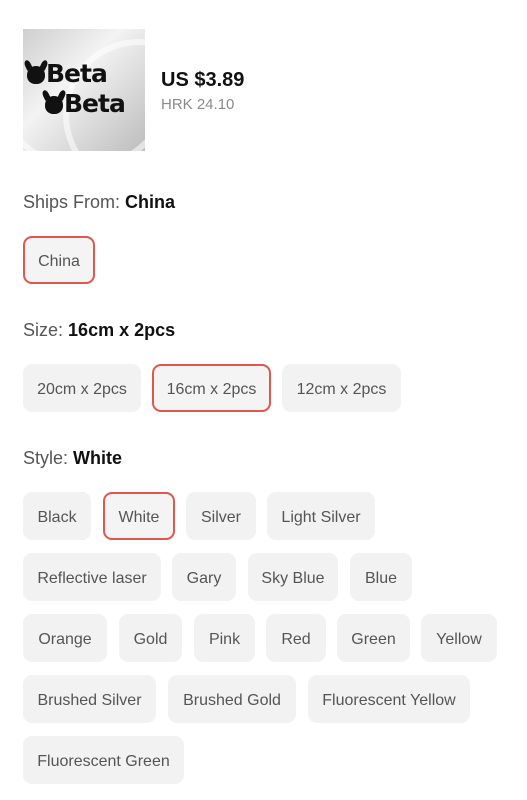 The width and height of the screenshot is (527, 800). I want to click on product-thumbnail: Beta Beta, so click(84, 90).